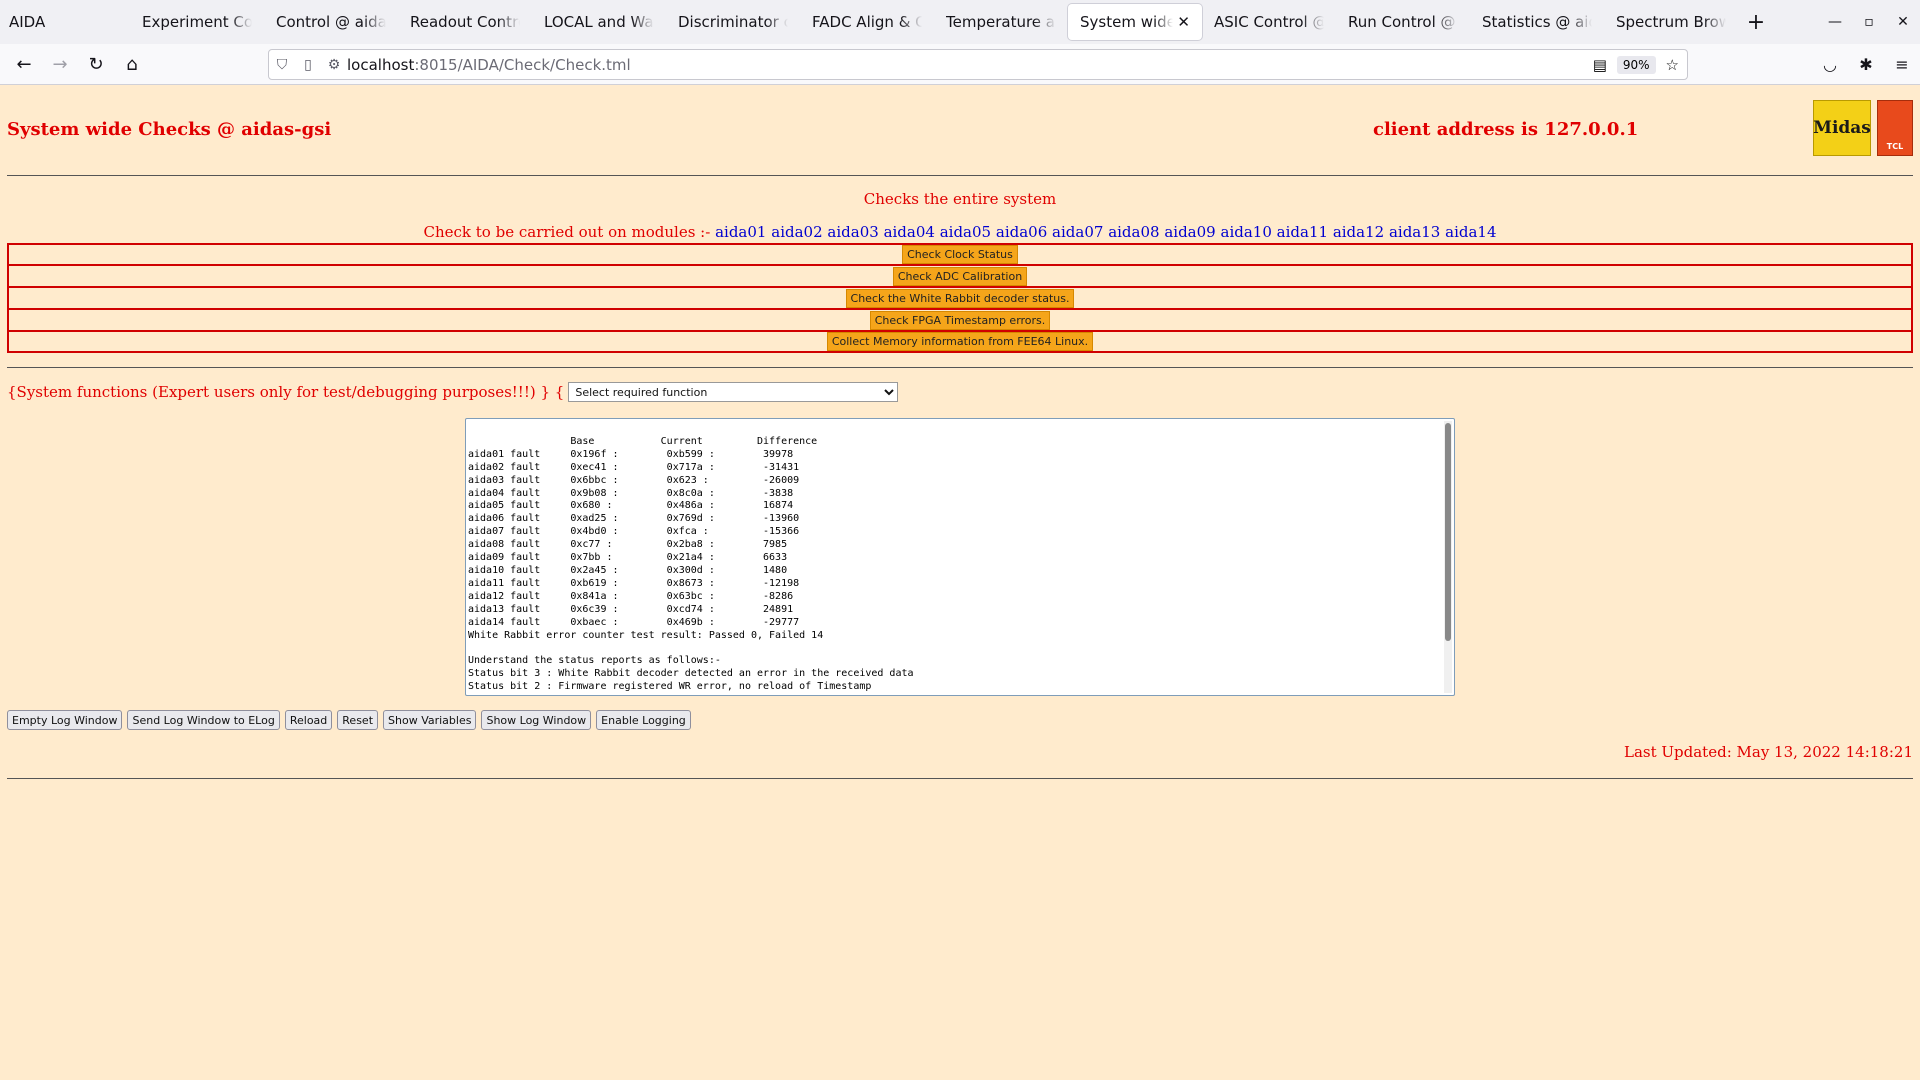  I want to click on check-row: Check the White Rabbit decoder status., so click(960, 298).